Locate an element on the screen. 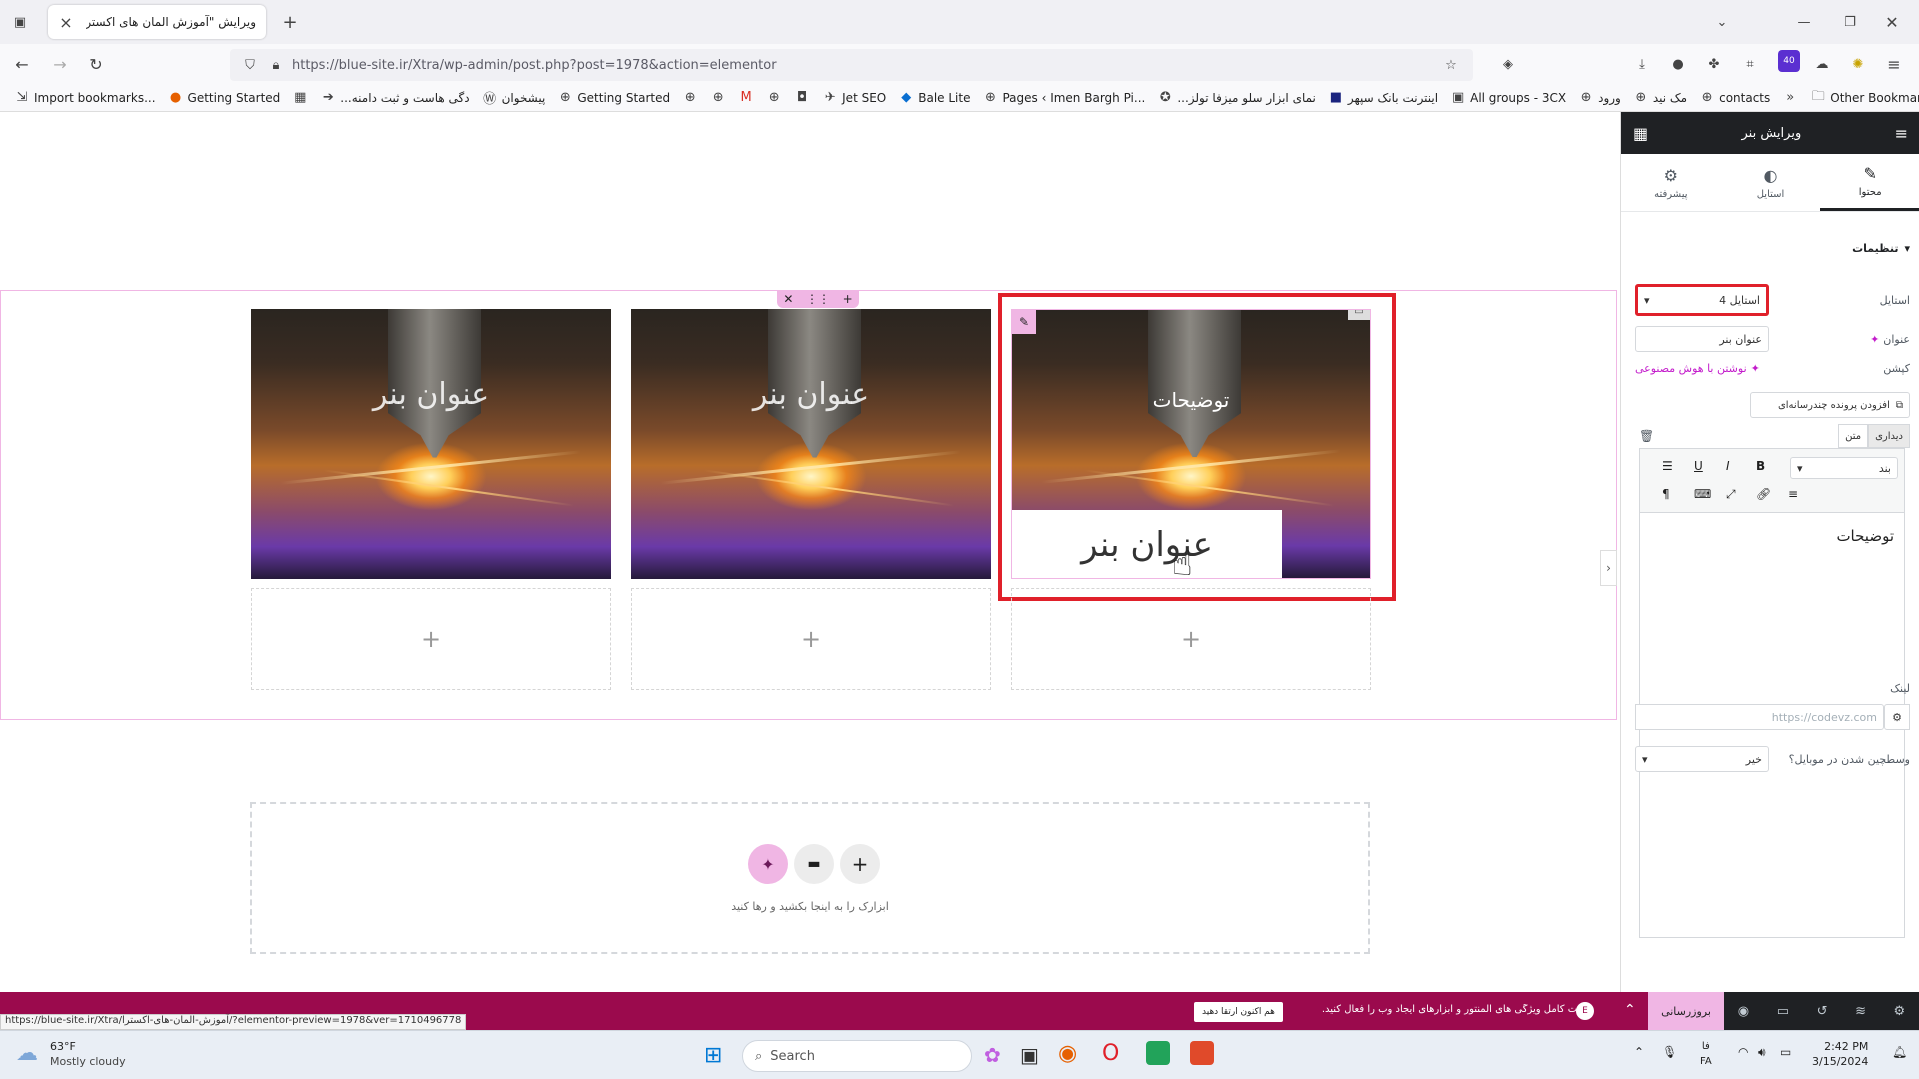 Image resolution: width=1919 pixels, height=1079 pixels. add-media-button: ⧉ افزودن پرونده چندرسانه‌ای is located at coordinates (1830, 405).